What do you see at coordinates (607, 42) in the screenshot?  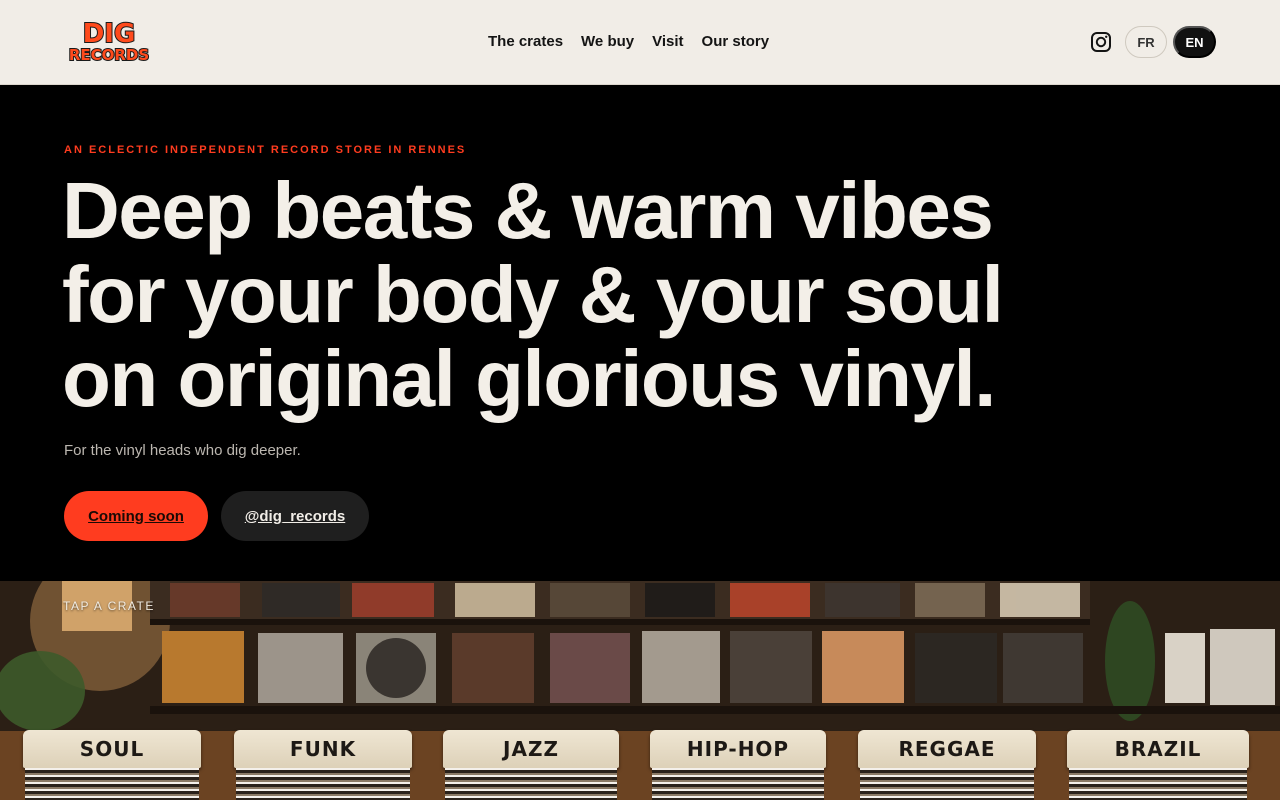 I see `nav-item-we-buy: We buy` at bounding box center [607, 42].